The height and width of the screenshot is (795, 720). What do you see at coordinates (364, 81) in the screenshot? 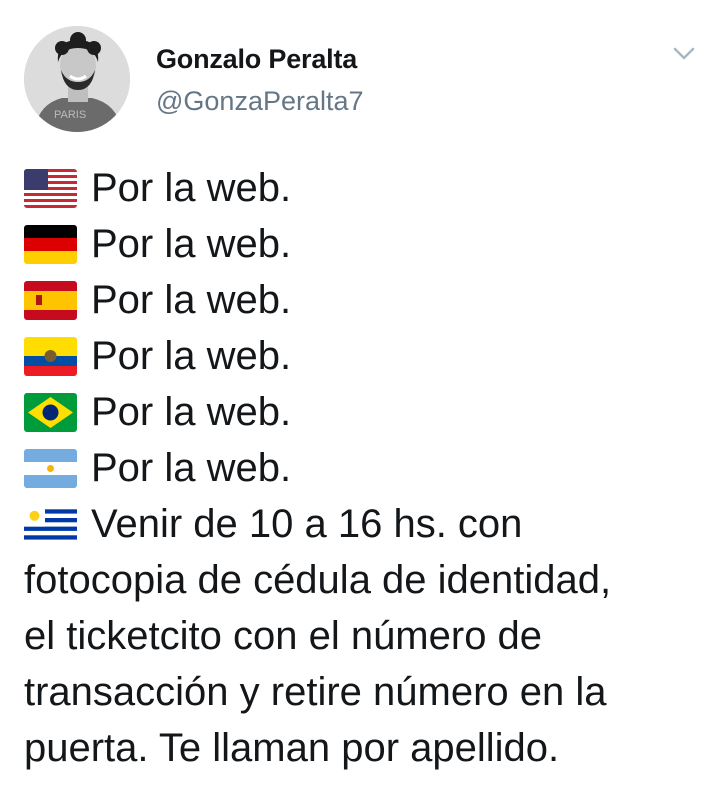
I see `tweet-header: PARIS Gonzalo Peralta @GonzaPeralta7` at bounding box center [364, 81].